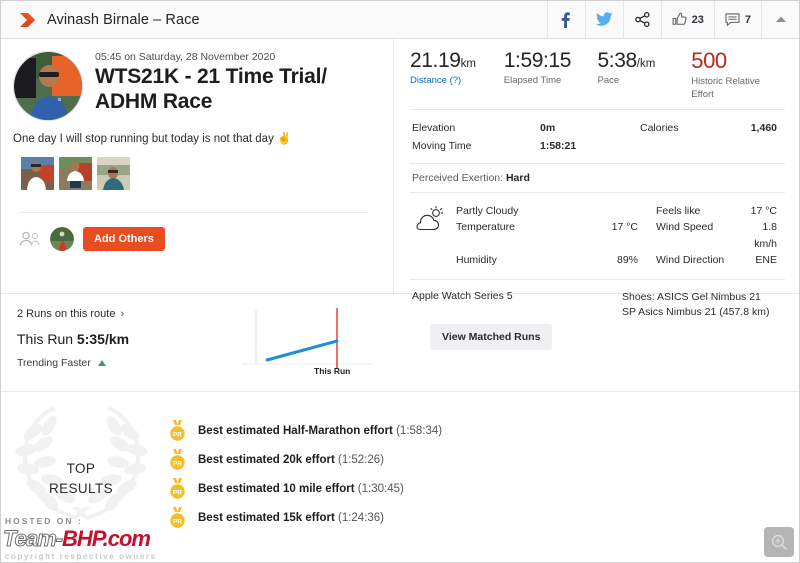  I want to click on stat-row: Elevation 0m Calories 1,460, so click(598, 128).